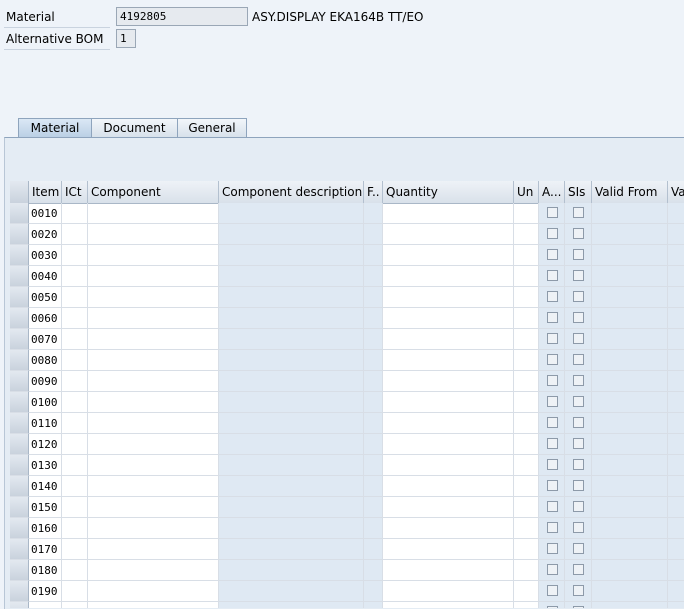 The image size is (684, 609). I want to click on column-header-valid-to: Va, so click(676, 192).